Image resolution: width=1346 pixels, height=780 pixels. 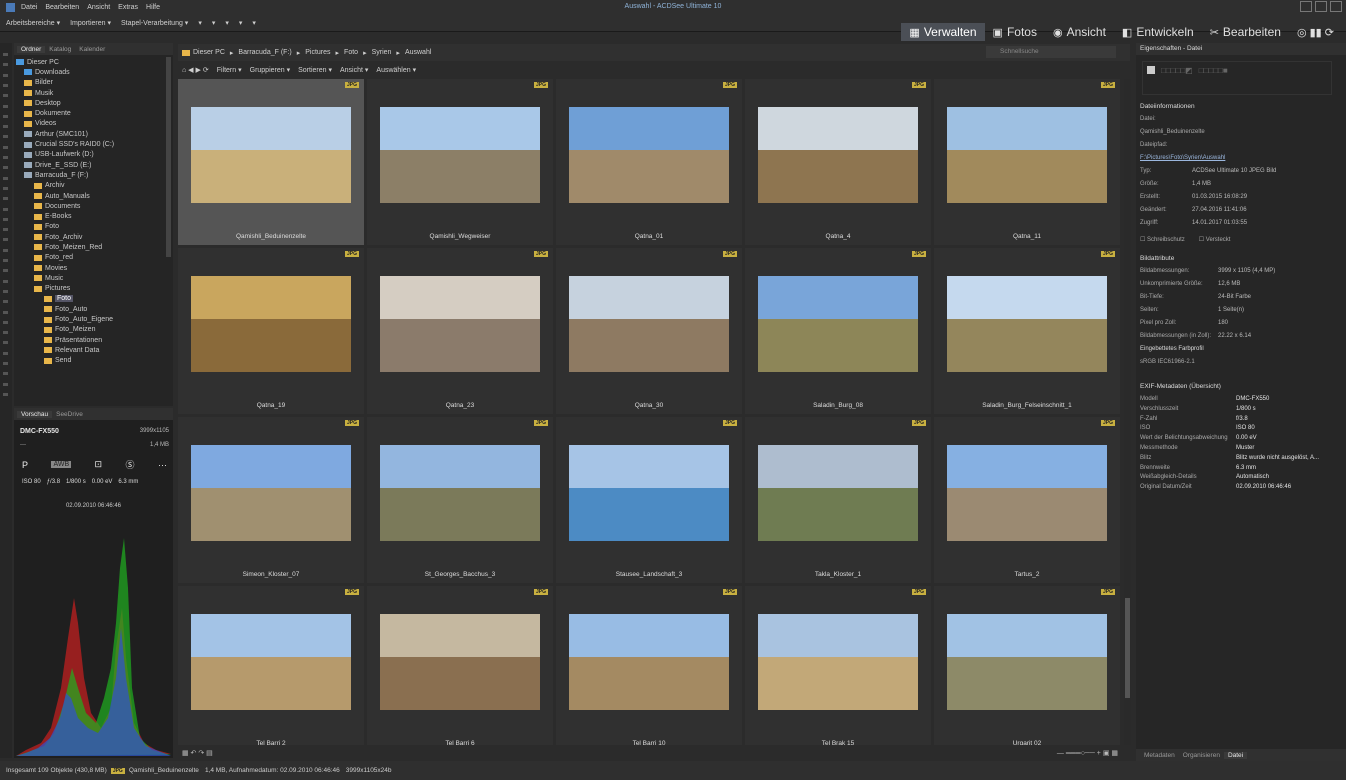 What do you see at coordinates (382, 52) in the screenshot?
I see `breadcrumb-syrien: Syrien` at bounding box center [382, 52].